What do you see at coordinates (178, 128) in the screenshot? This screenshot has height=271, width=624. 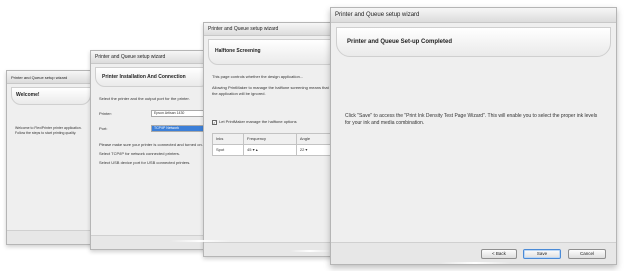 I see `port-select: TCP/IP Network` at bounding box center [178, 128].